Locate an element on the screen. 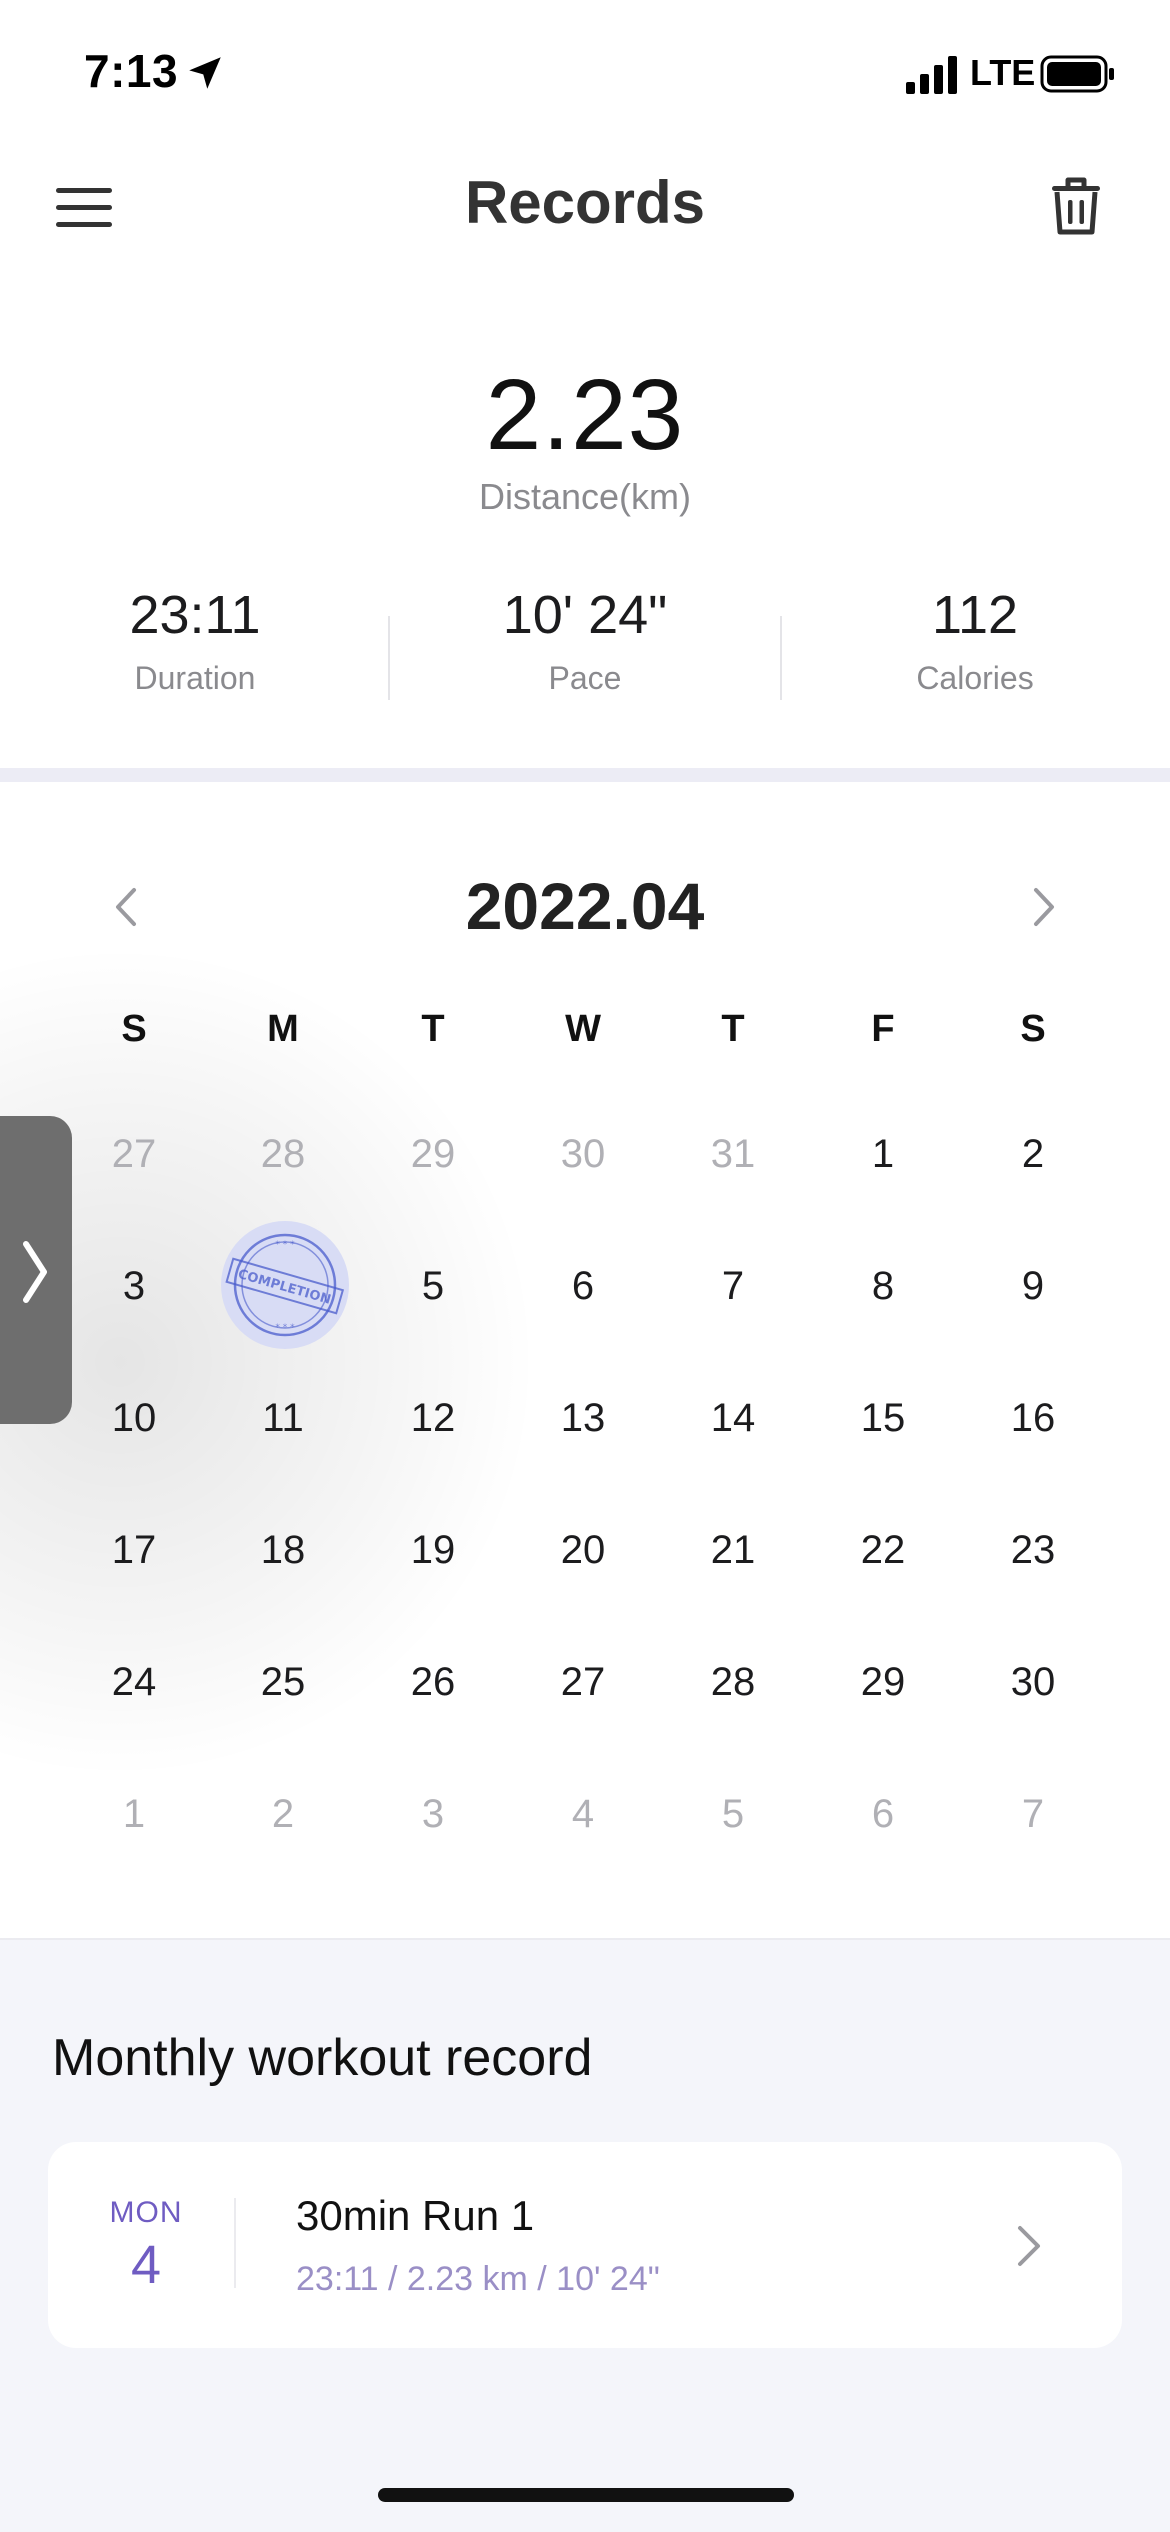 The image size is (1170, 2532). home-indicator is located at coordinates (586, 2495).